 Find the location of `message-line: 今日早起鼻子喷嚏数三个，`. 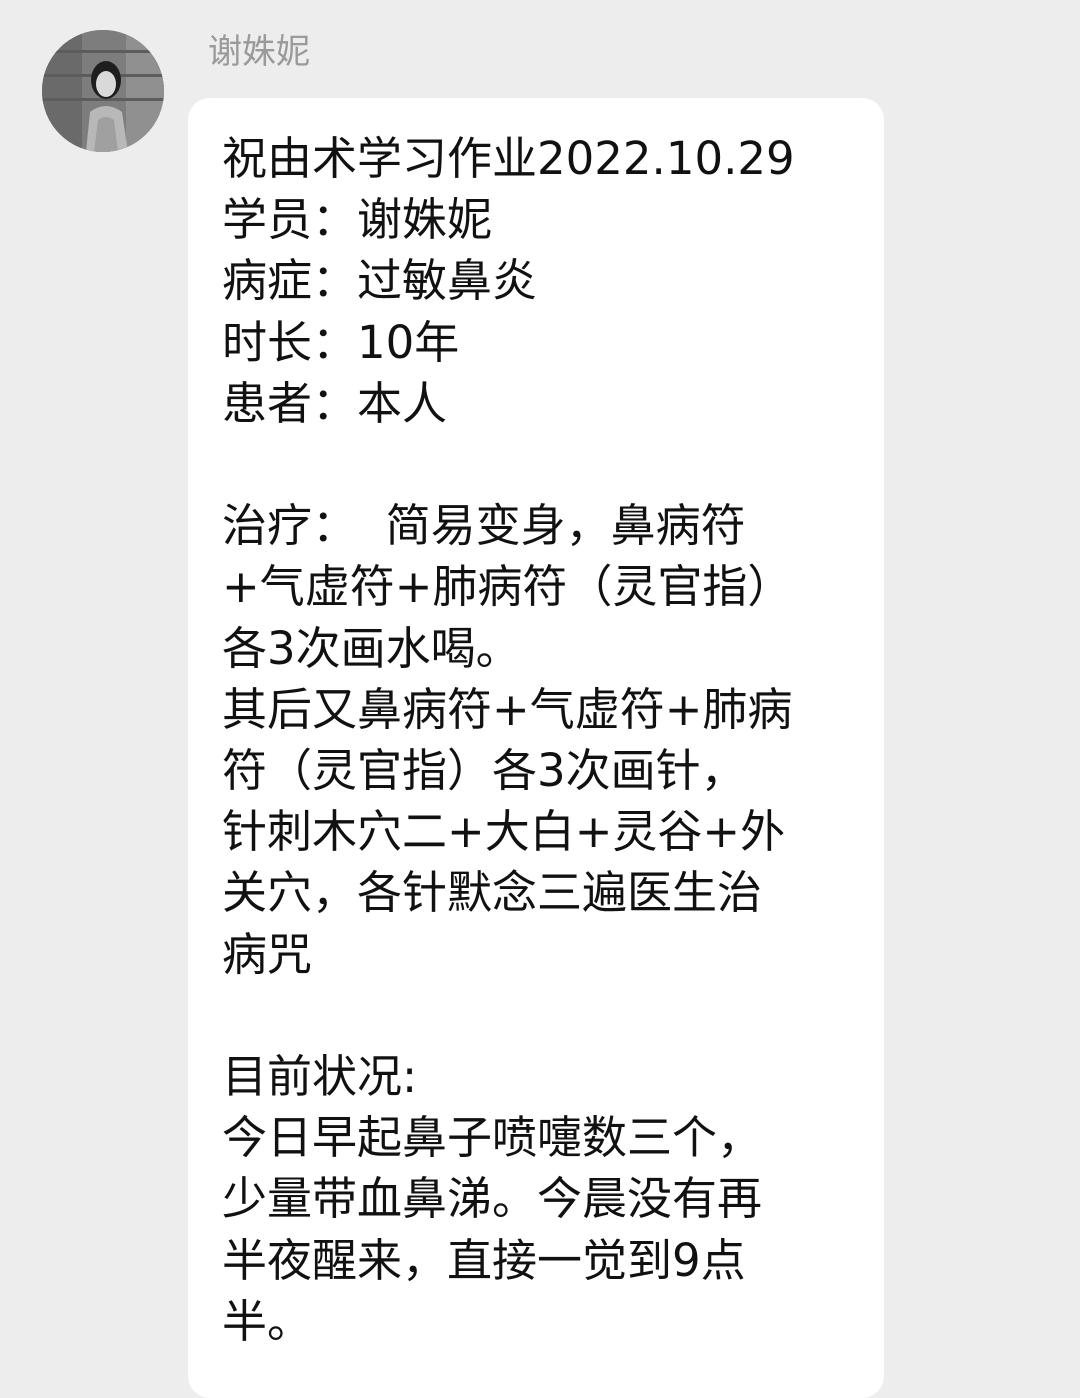

message-line: 今日早起鼻子喷嚏数三个， is located at coordinates (492, 1138).